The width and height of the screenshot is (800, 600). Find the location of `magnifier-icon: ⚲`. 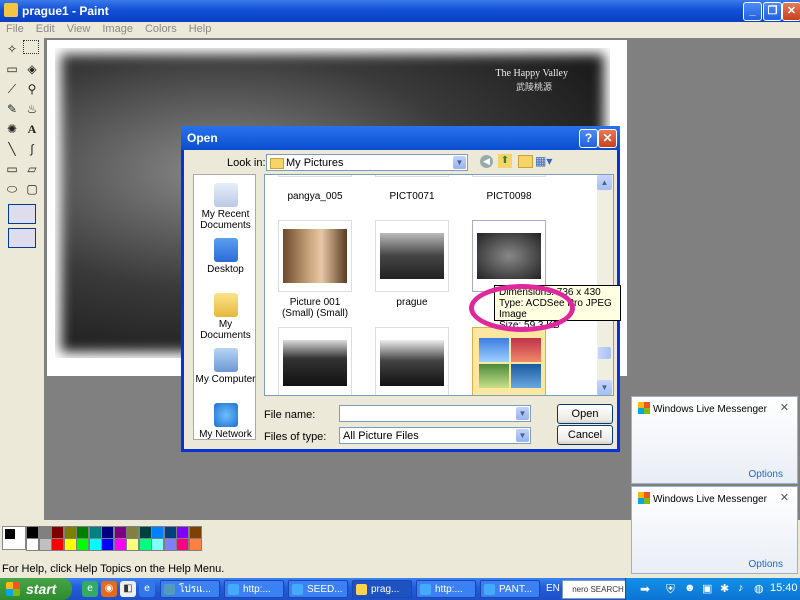

magnifier-icon: ⚲ is located at coordinates (32, 89).